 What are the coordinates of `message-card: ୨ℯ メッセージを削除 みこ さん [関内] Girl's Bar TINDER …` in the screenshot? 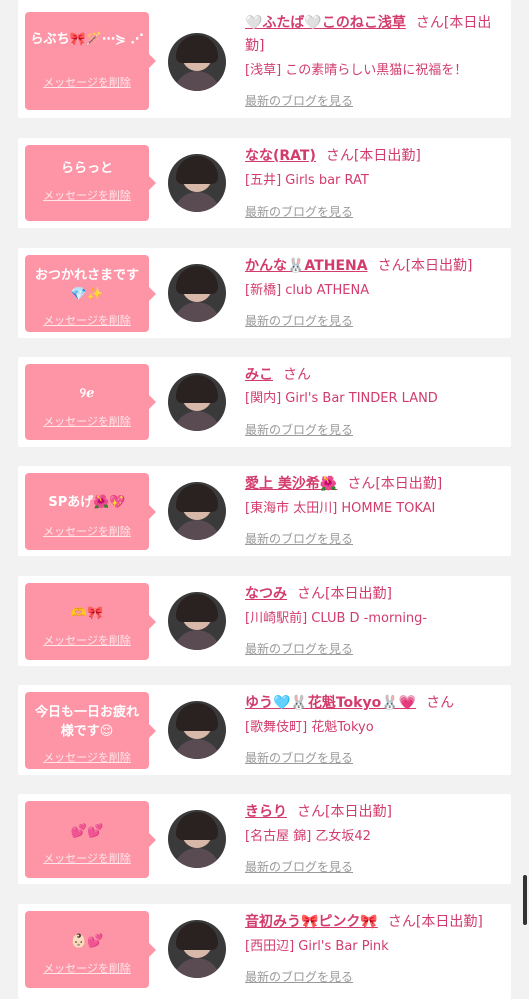 It's located at (264, 402).